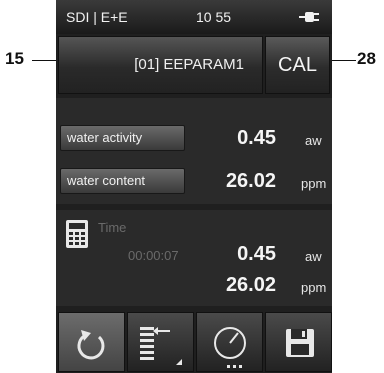 The image size is (384, 373). Describe the element at coordinates (309, 18) in the screenshot. I see `plug-icon` at that location.